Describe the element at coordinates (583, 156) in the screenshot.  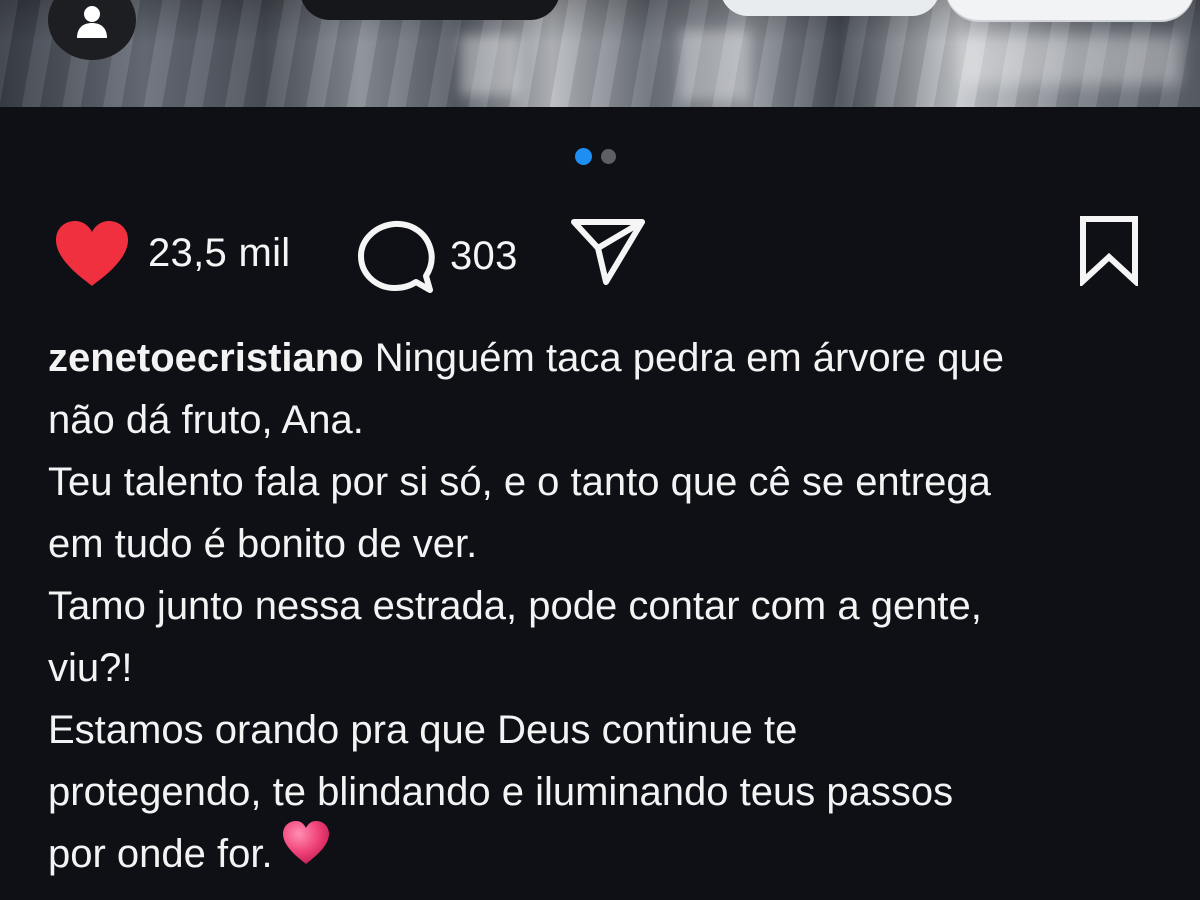
I see `carousel-dot-active` at that location.